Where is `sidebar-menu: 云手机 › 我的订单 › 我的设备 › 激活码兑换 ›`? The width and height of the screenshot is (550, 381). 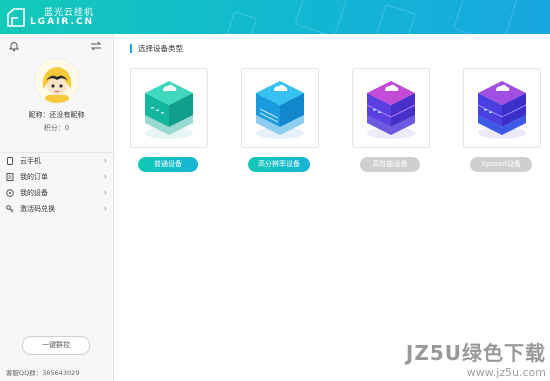 sidebar-menu: 云手机 › 我的订单 › 我的设备 › 激活码兑换 › is located at coordinates (56, 184).